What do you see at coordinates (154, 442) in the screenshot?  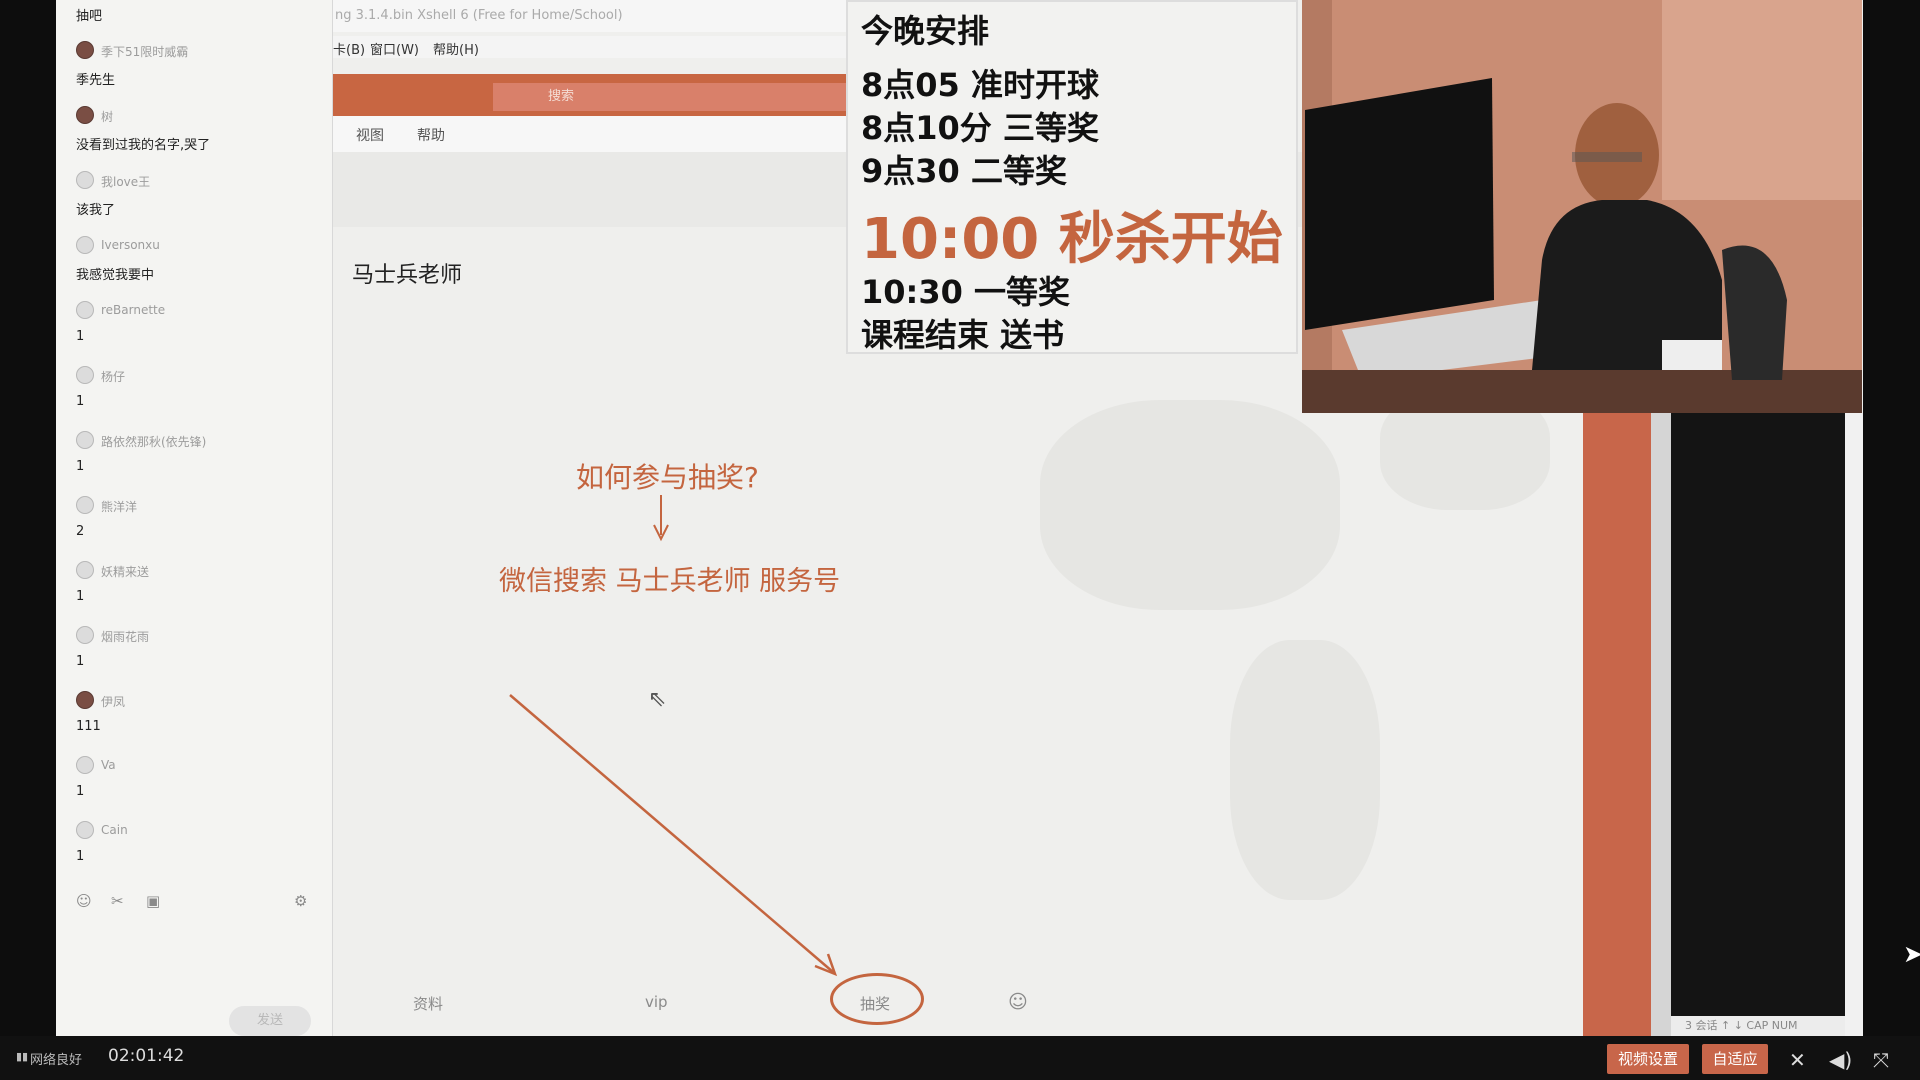 I see `chat-username: 路依然那秋(依先锋)` at bounding box center [154, 442].